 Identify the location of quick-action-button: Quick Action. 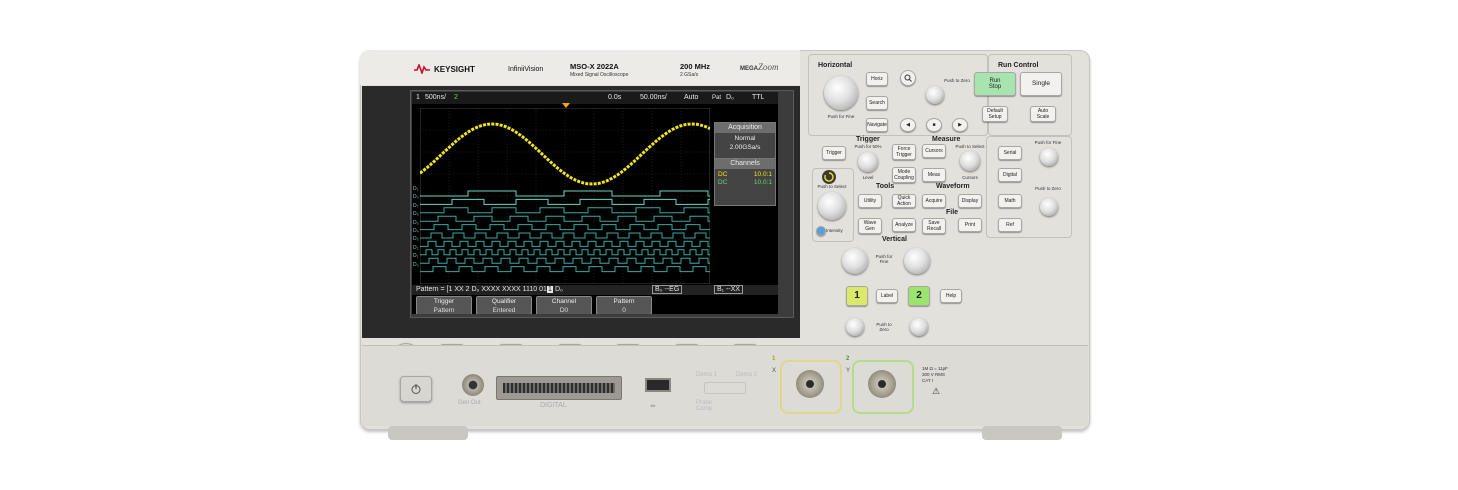
(904, 201).